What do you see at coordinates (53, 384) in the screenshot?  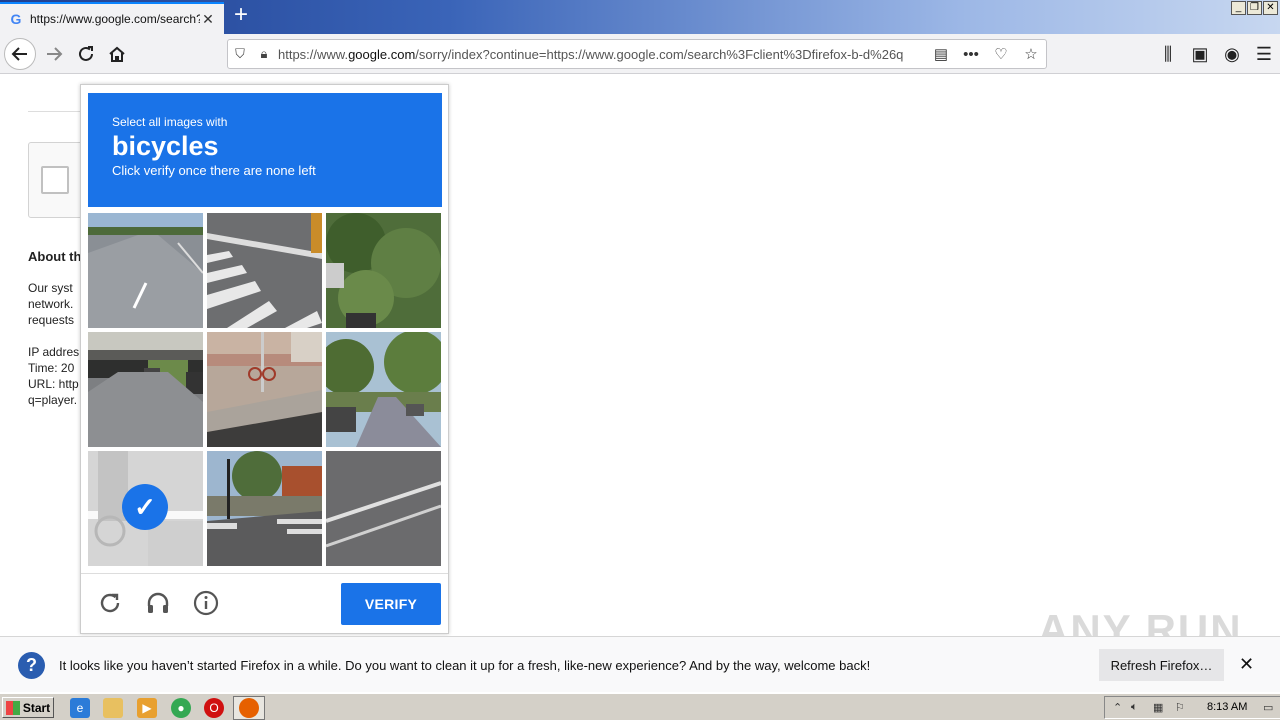 I see `url-line: URL: http` at bounding box center [53, 384].